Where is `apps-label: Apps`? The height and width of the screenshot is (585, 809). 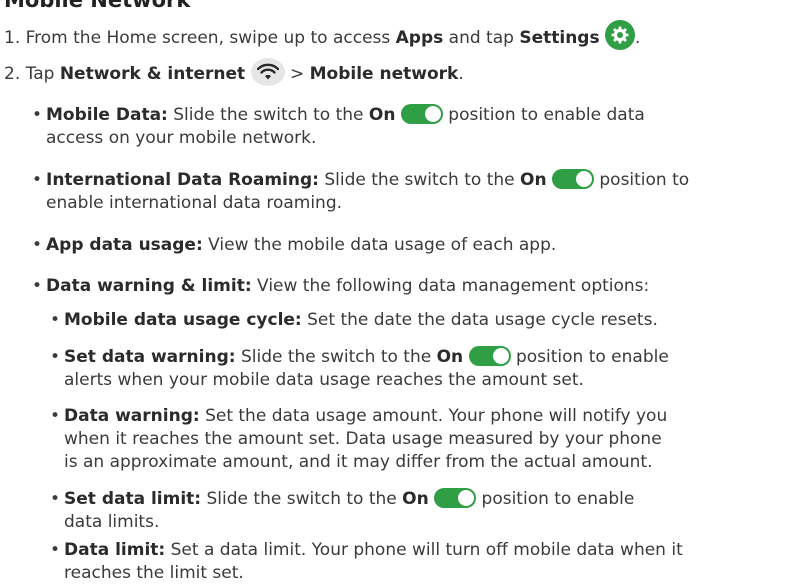 apps-label: Apps is located at coordinates (419, 38).